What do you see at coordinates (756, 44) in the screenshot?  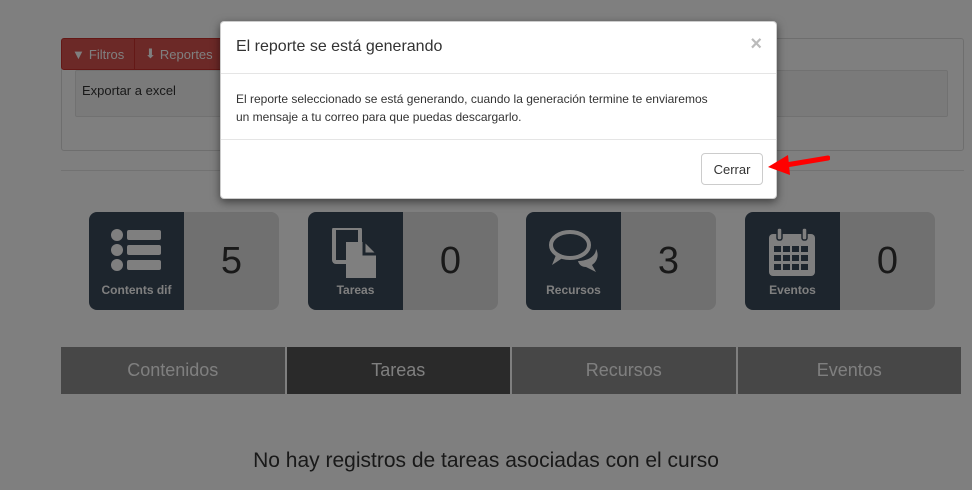 I see `close-icon: ×` at bounding box center [756, 44].